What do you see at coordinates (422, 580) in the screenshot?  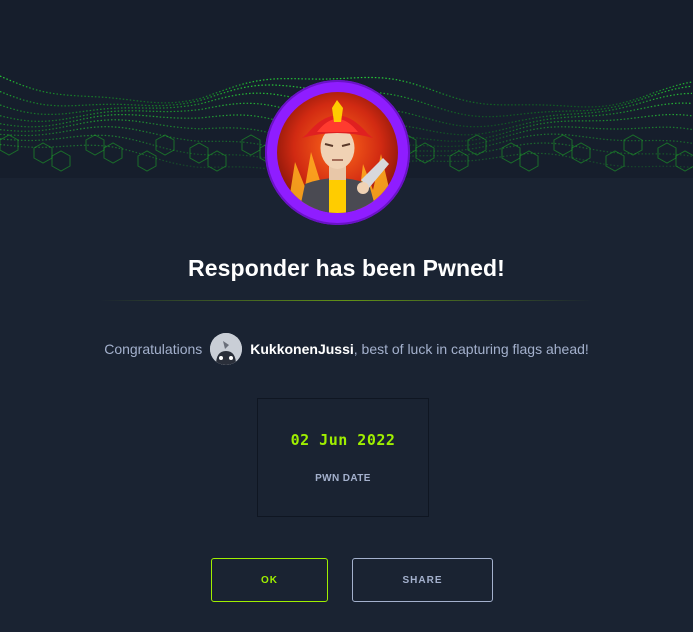 I see `share-button: SHARE` at bounding box center [422, 580].